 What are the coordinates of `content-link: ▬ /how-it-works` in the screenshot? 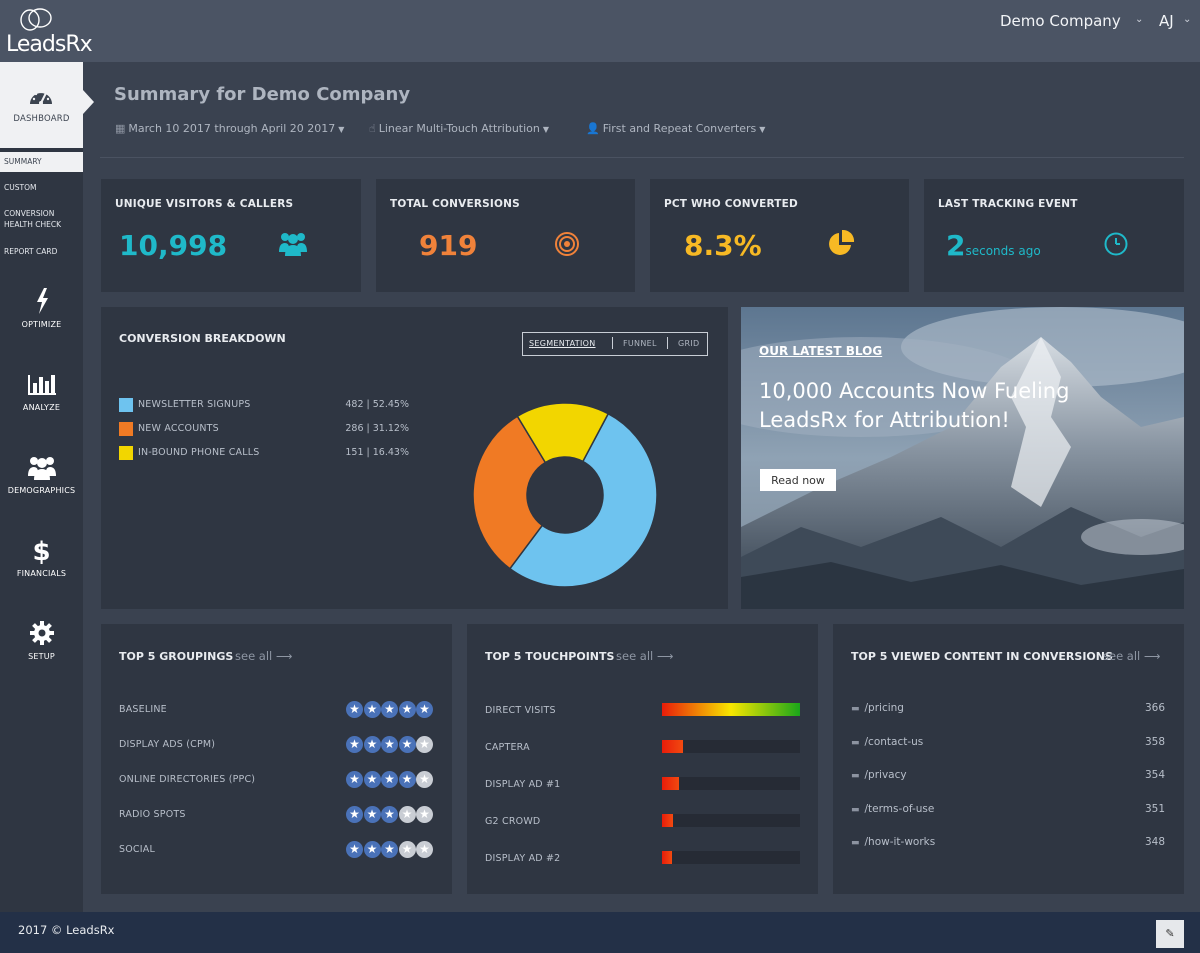 It's located at (893, 842).